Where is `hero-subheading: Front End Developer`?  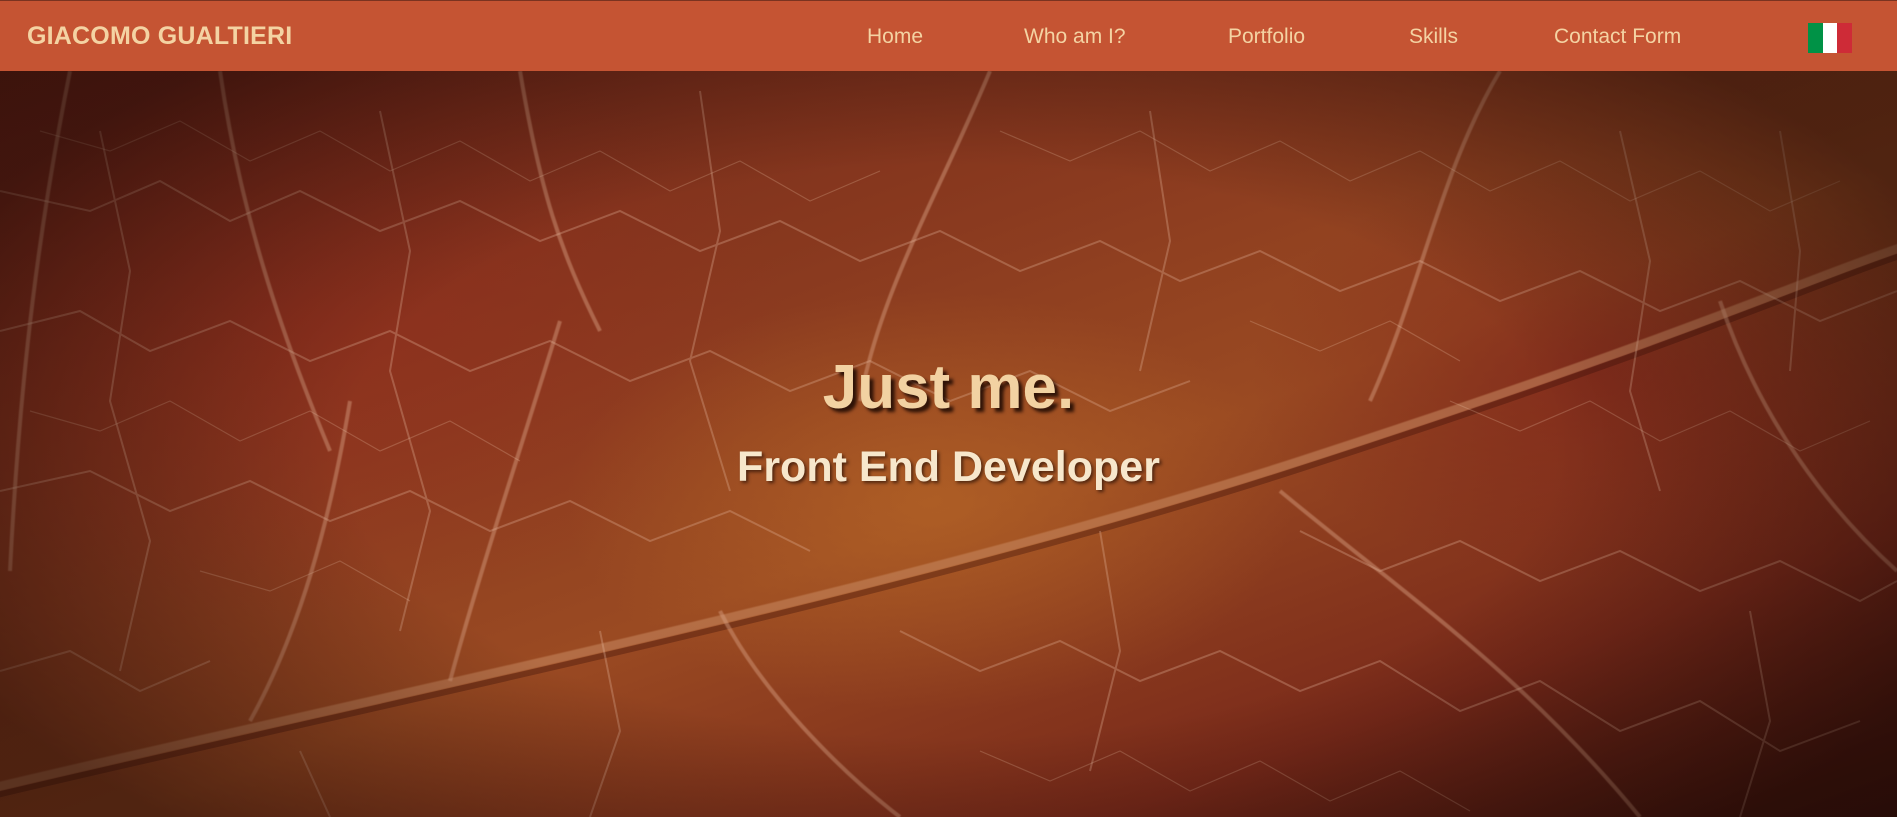
hero-subheading: Front End Developer is located at coordinates (948, 467).